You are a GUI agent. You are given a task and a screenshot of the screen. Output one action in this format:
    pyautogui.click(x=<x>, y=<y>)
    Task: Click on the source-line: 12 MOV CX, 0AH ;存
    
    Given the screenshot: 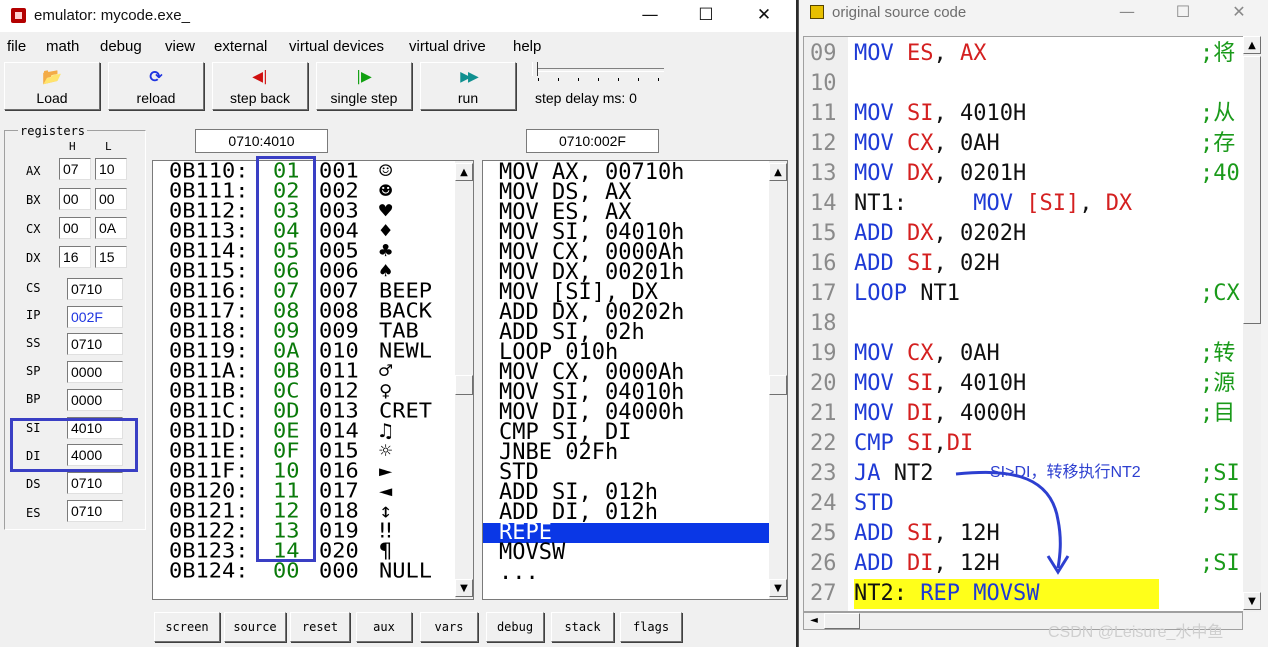 What is the action you would take?
    pyautogui.click(x=1024, y=144)
    